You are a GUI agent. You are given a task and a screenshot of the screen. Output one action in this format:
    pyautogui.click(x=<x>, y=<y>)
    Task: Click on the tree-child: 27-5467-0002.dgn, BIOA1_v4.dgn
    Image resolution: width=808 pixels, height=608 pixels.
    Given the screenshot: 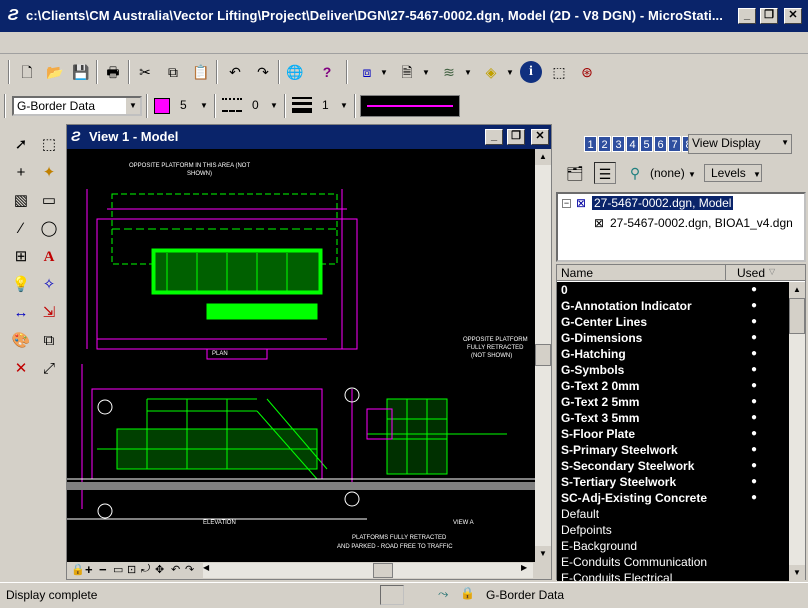 What is the action you would take?
    pyautogui.click(x=701, y=223)
    